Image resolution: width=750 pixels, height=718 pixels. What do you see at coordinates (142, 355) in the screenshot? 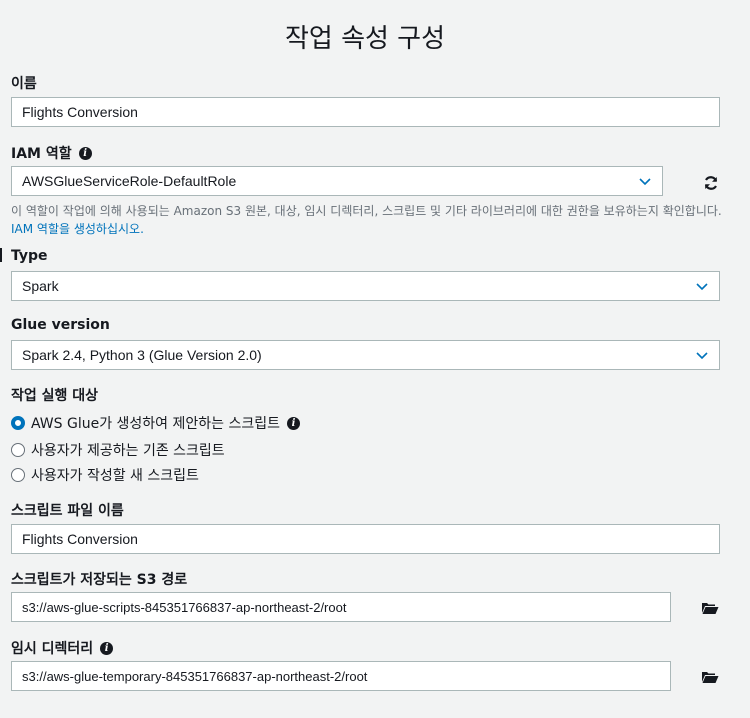
I see `glue-version-value: Spark 2.4, Python 3 (Glue Version 2.0)` at bounding box center [142, 355].